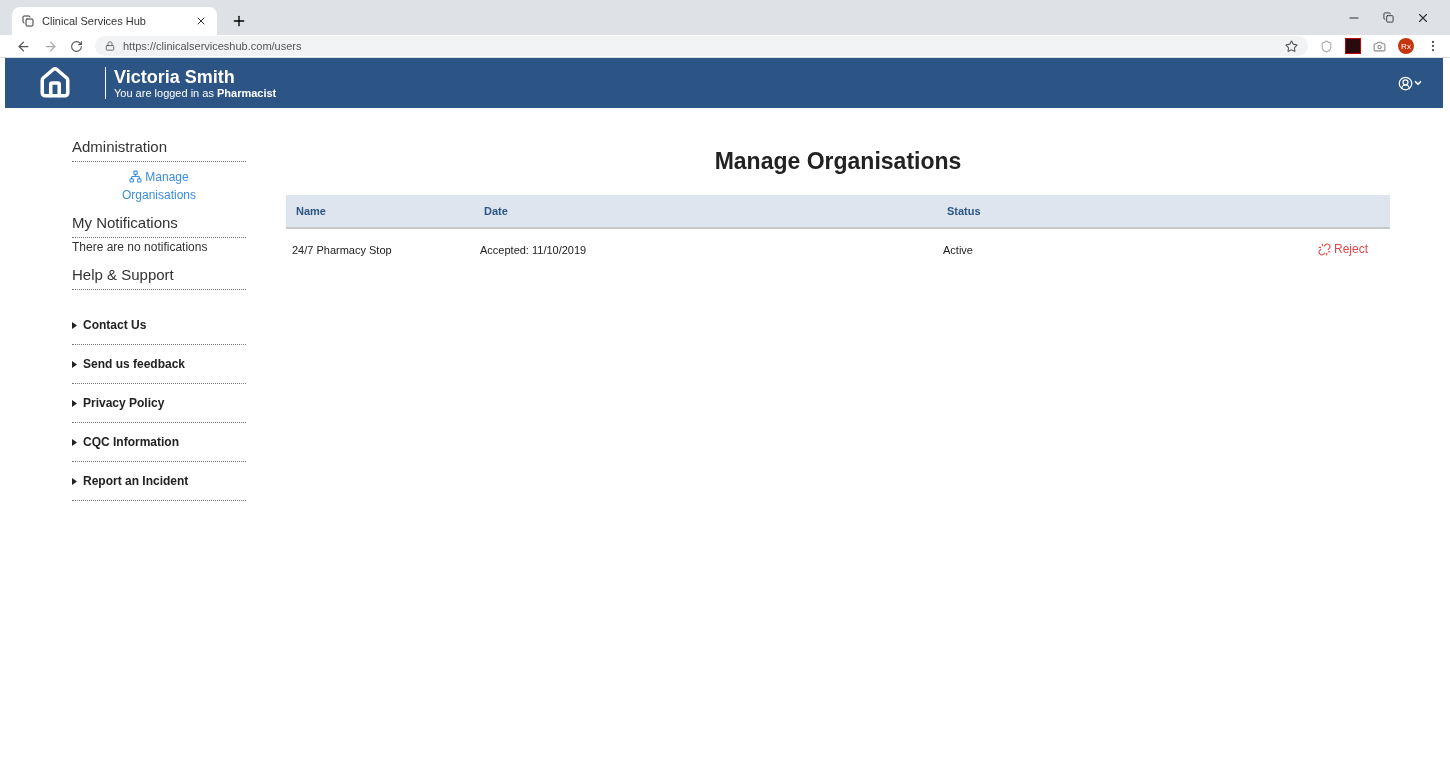 This screenshot has height=782, width=1450. I want to click on notification-text: There are no notifications, so click(140, 247).